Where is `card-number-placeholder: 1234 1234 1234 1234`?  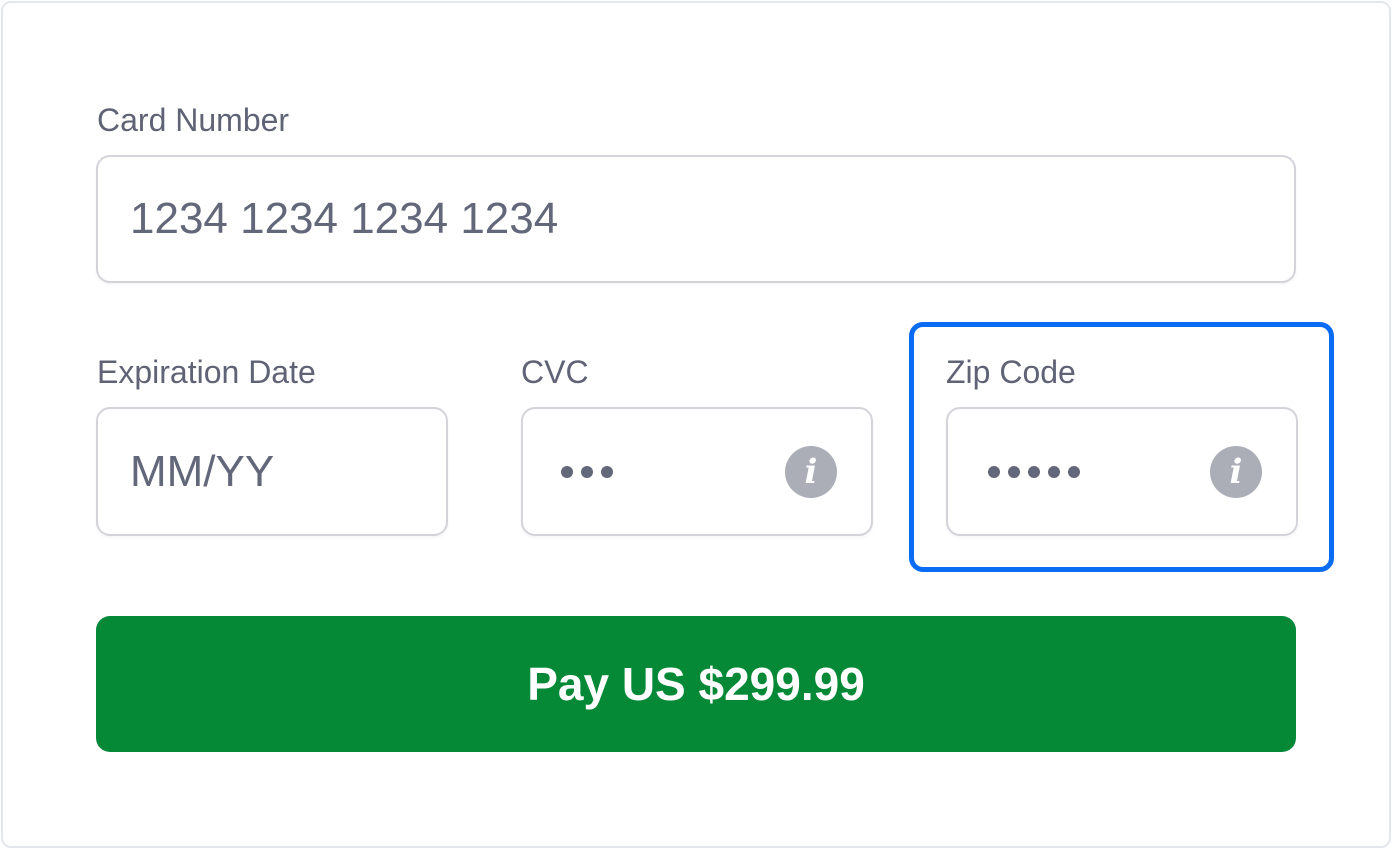 card-number-placeholder: 1234 1234 1234 1234 is located at coordinates (344, 218).